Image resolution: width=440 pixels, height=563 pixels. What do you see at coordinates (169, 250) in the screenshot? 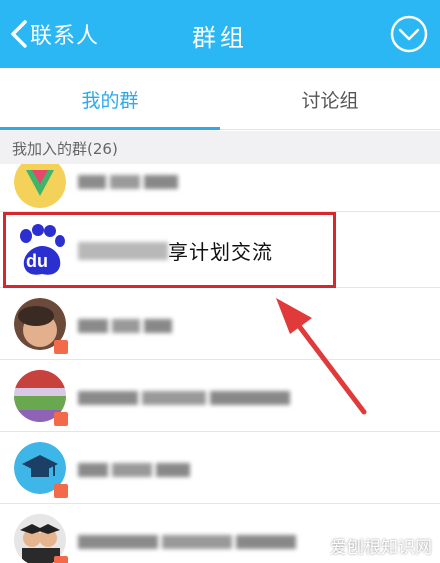
I see `highlight-frame` at bounding box center [169, 250].